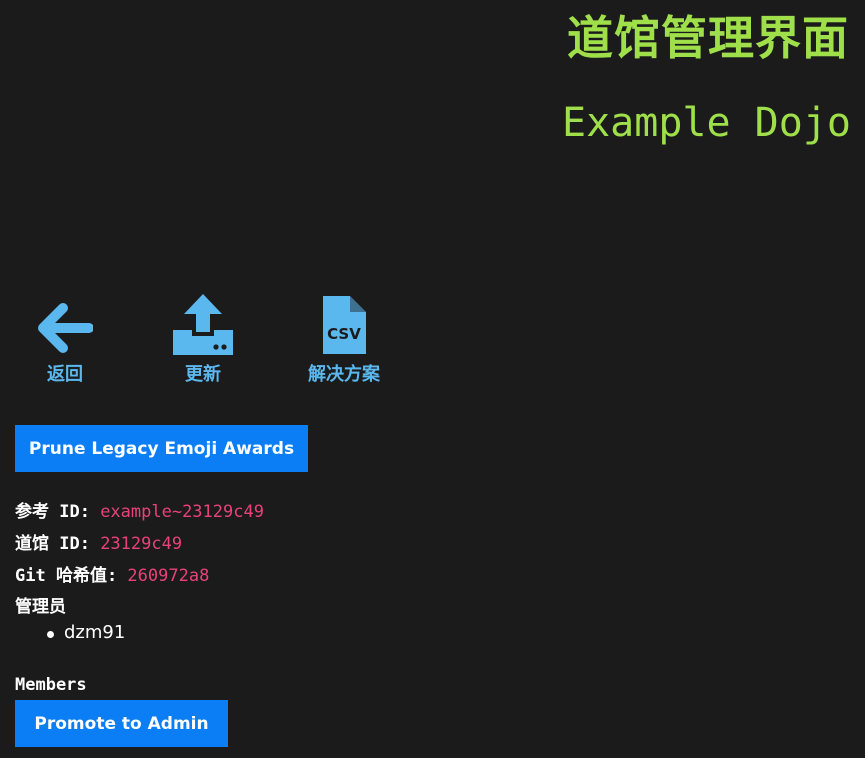 This screenshot has width=865, height=758. What do you see at coordinates (708, 38) in the screenshot?
I see `page-title: 道馆管理界面` at bounding box center [708, 38].